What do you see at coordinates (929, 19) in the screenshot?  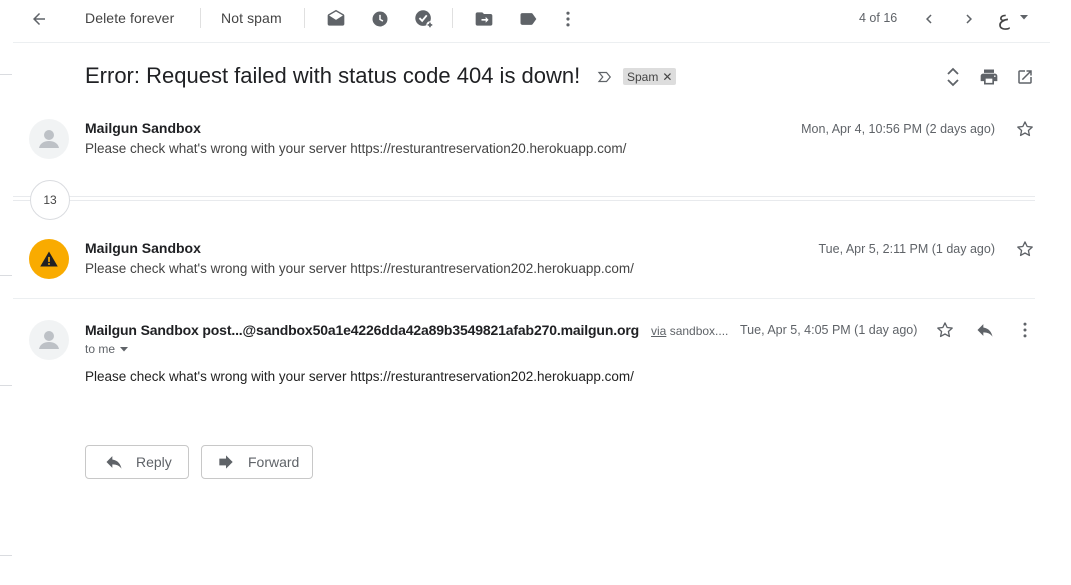 I see `chevron-left-icon` at bounding box center [929, 19].